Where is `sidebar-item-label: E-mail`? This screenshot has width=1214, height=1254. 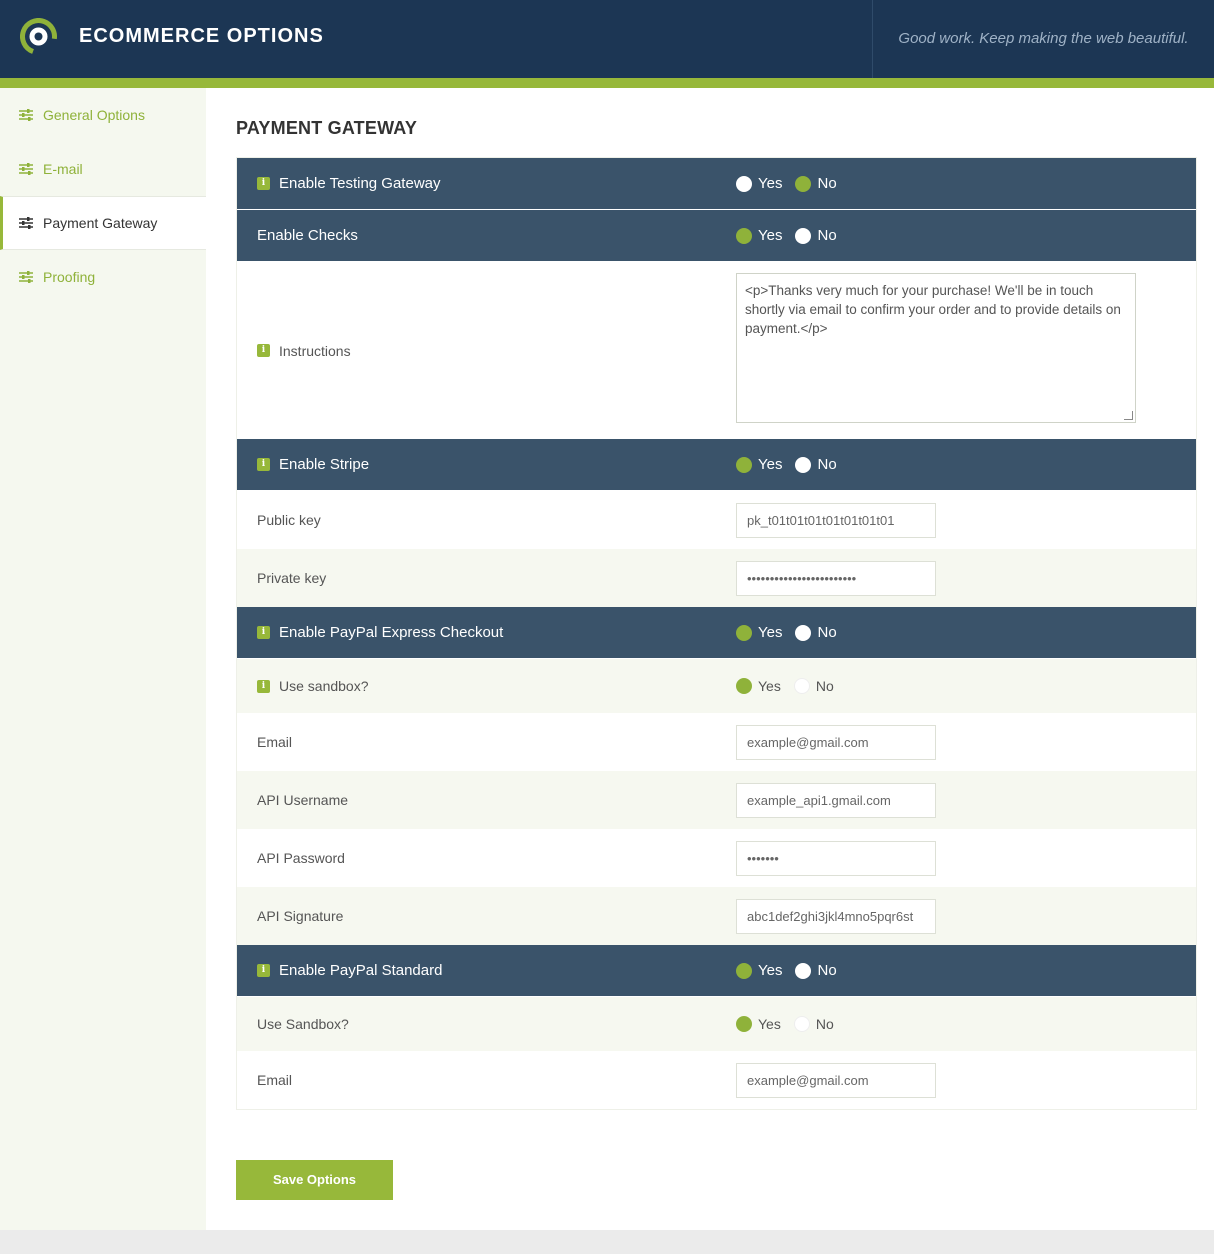
sidebar-item-label: E-mail is located at coordinates (63, 169).